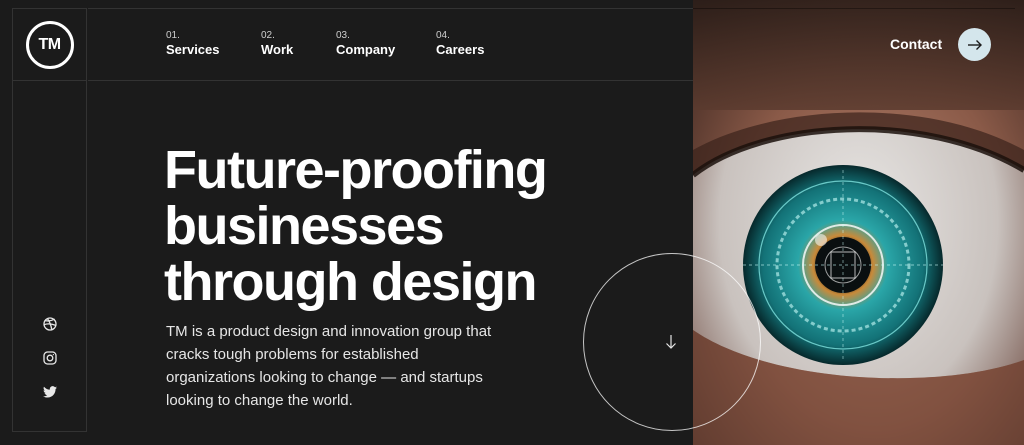 The image size is (1024, 445). I want to click on sidebar: TM, so click(49, 220).